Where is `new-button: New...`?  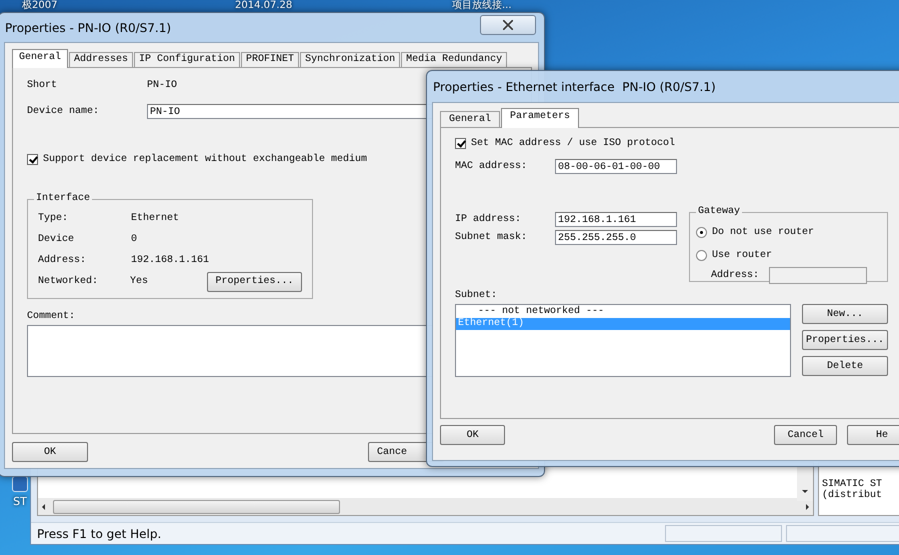 new-button: New... is located at coordinates (845, 314).